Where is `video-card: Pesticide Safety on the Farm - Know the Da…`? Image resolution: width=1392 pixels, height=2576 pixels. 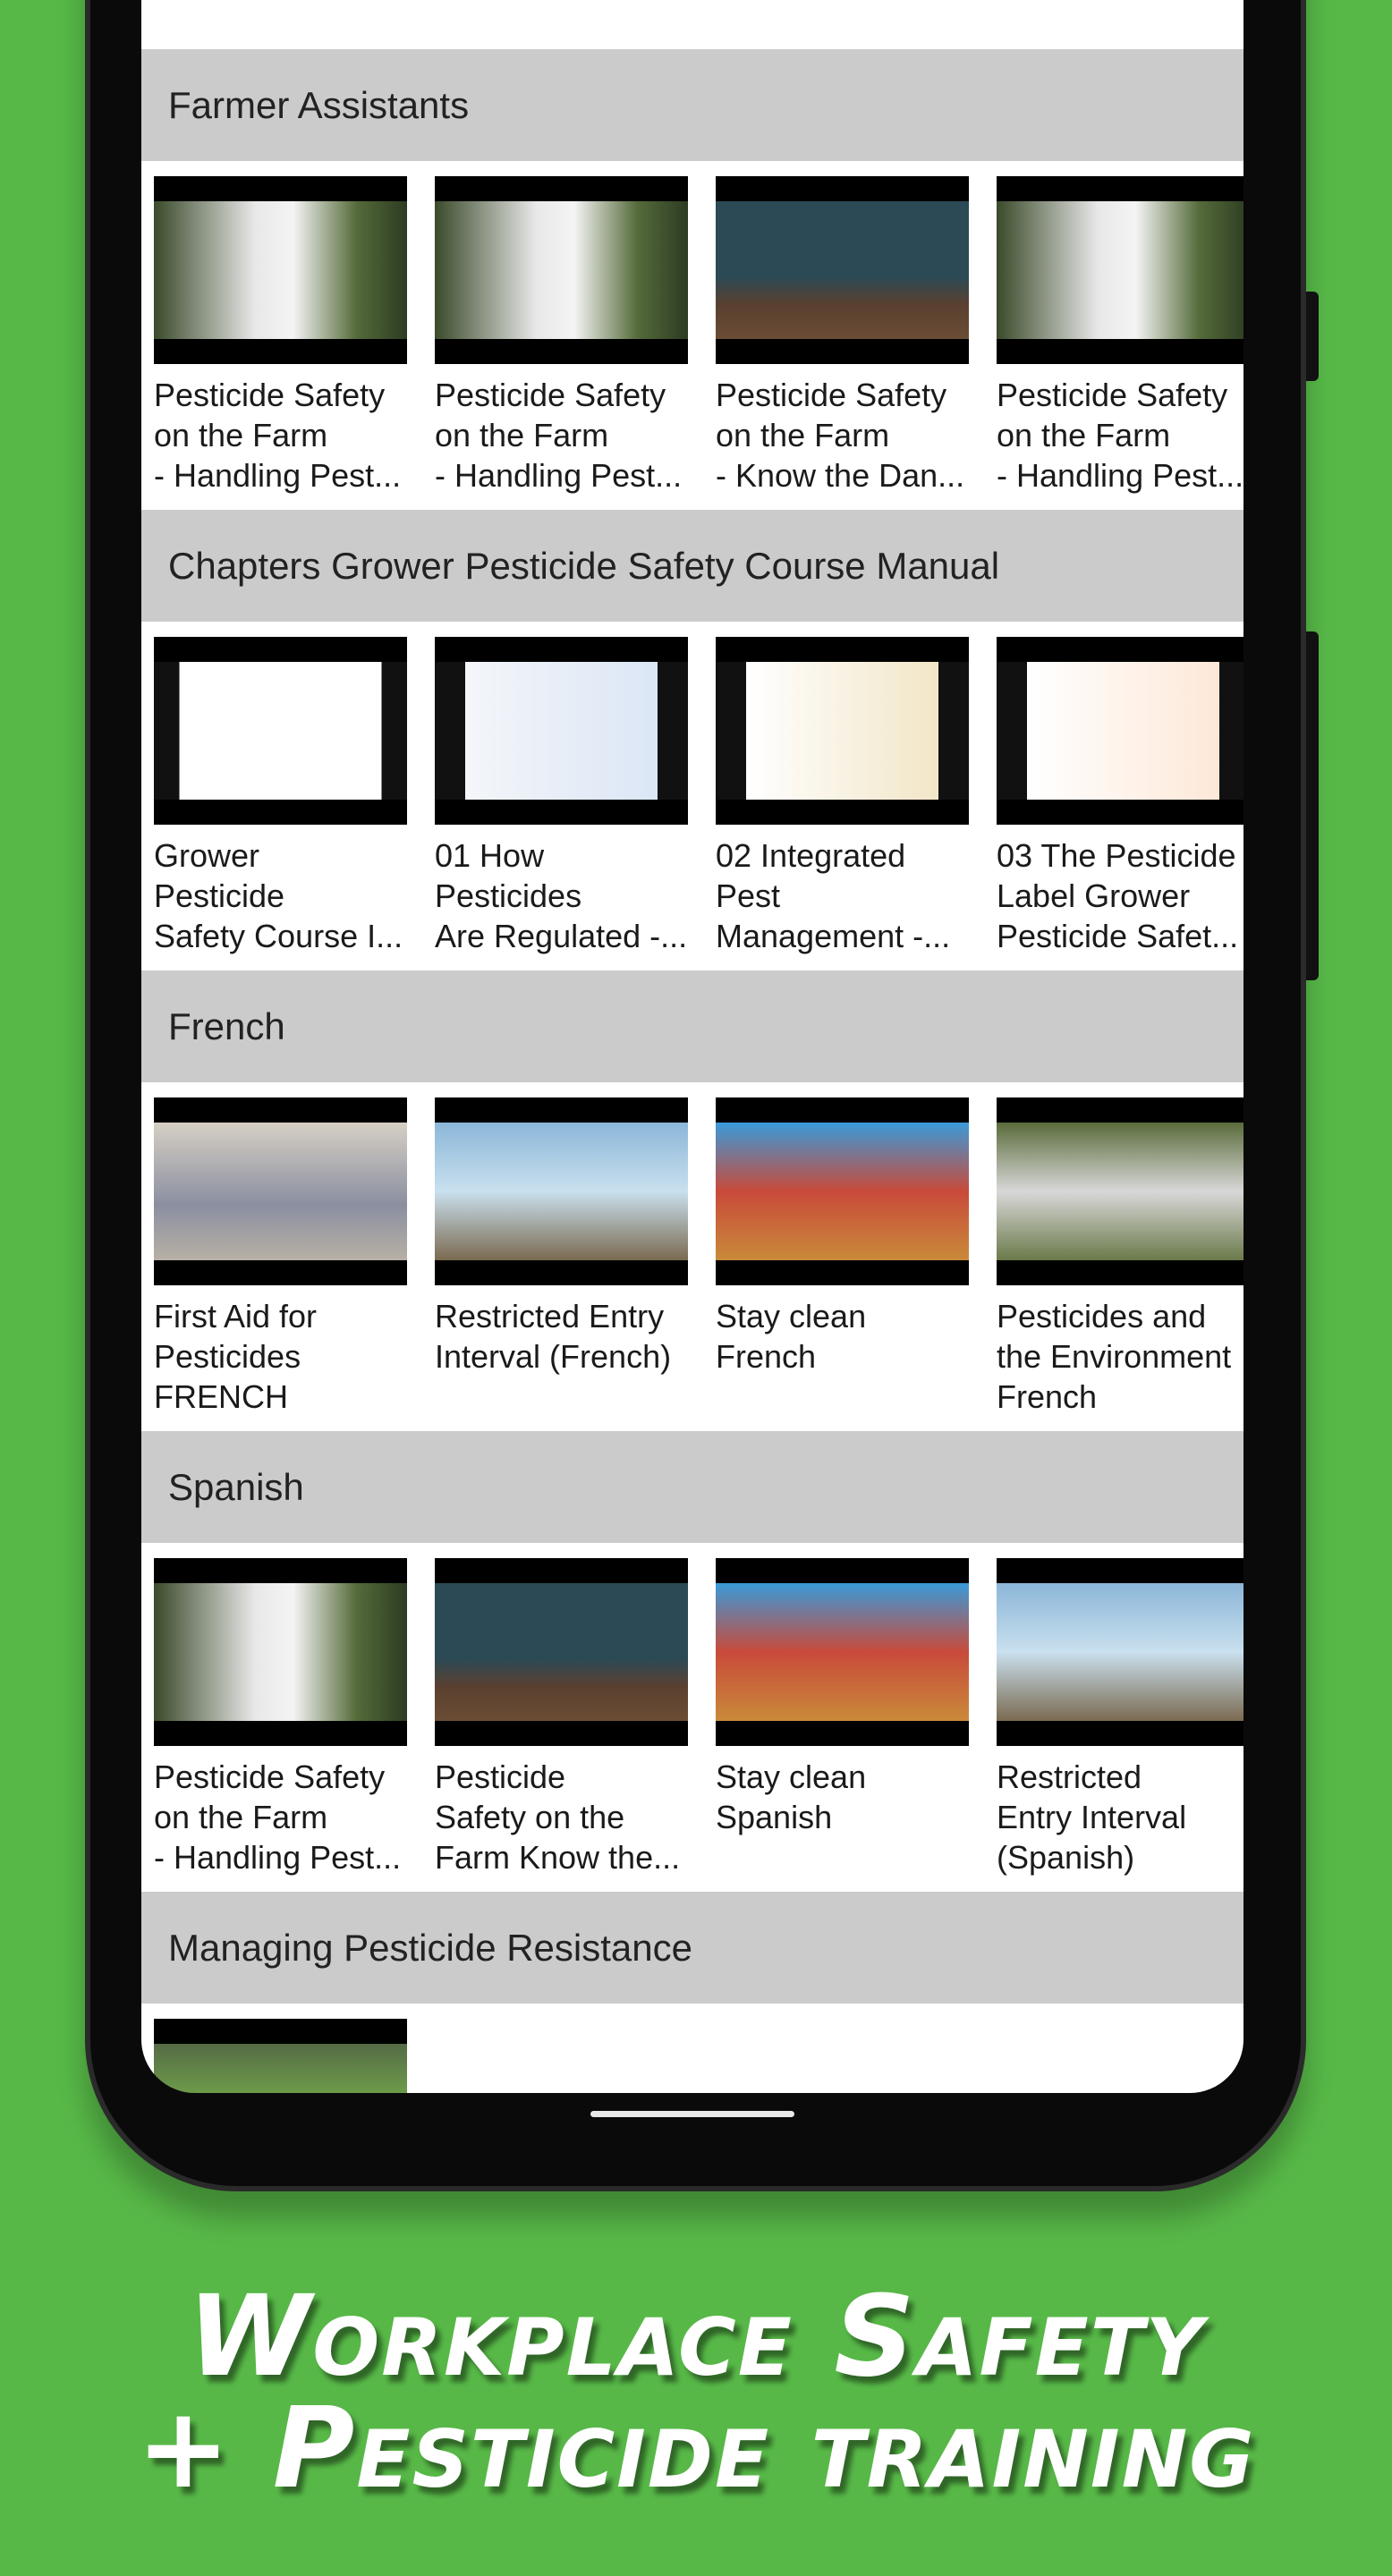
video-card: Pesticide Safety on the Farm - Know the Da… is located at coordinates (842, 336).